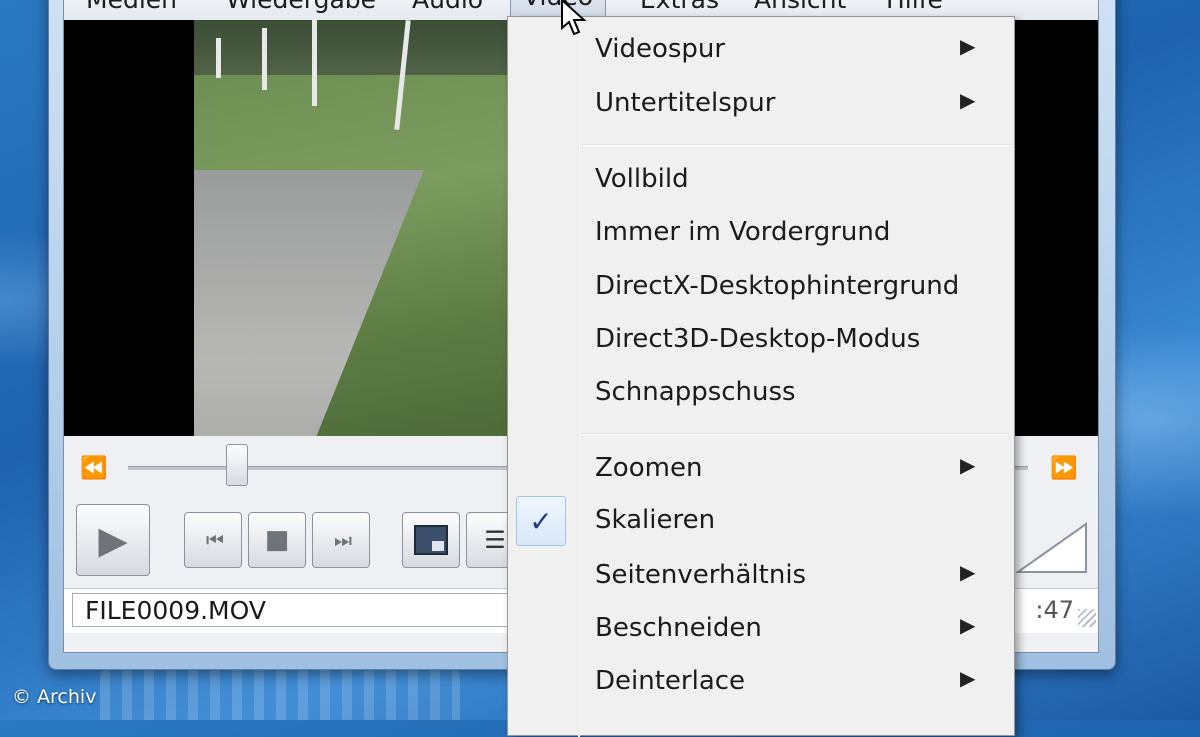 The height and width of the screenshot is (737, 1200). I want to click on menu-audio: Audio, so click(447, 7).